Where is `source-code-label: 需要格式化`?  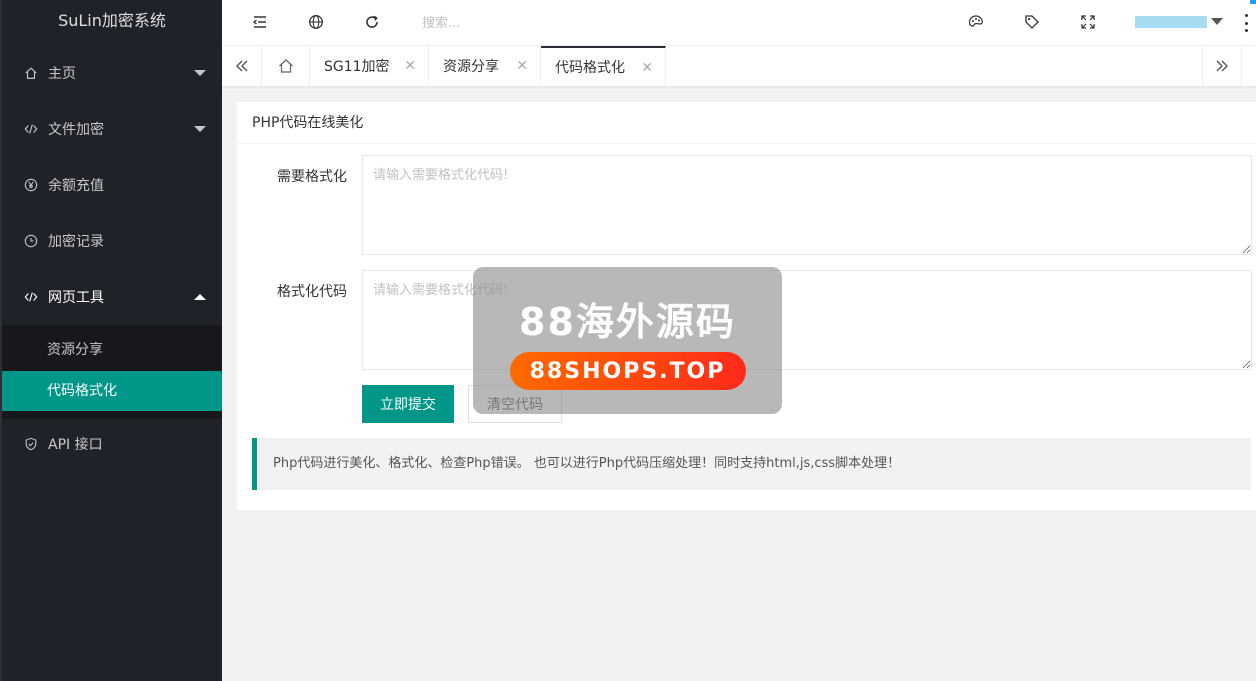 source-code-label: 需要格式化 is located at coordinates (312, 177).